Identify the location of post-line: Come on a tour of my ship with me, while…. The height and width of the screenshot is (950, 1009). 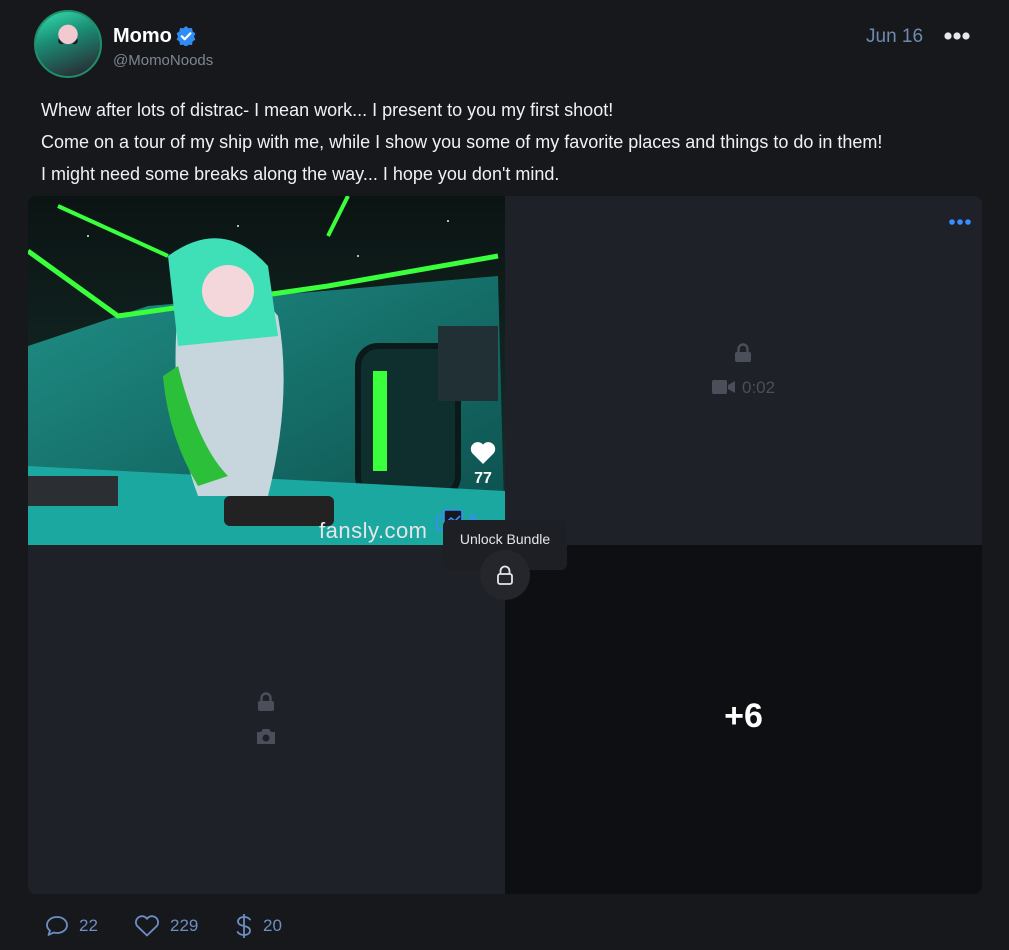
(462, 142).